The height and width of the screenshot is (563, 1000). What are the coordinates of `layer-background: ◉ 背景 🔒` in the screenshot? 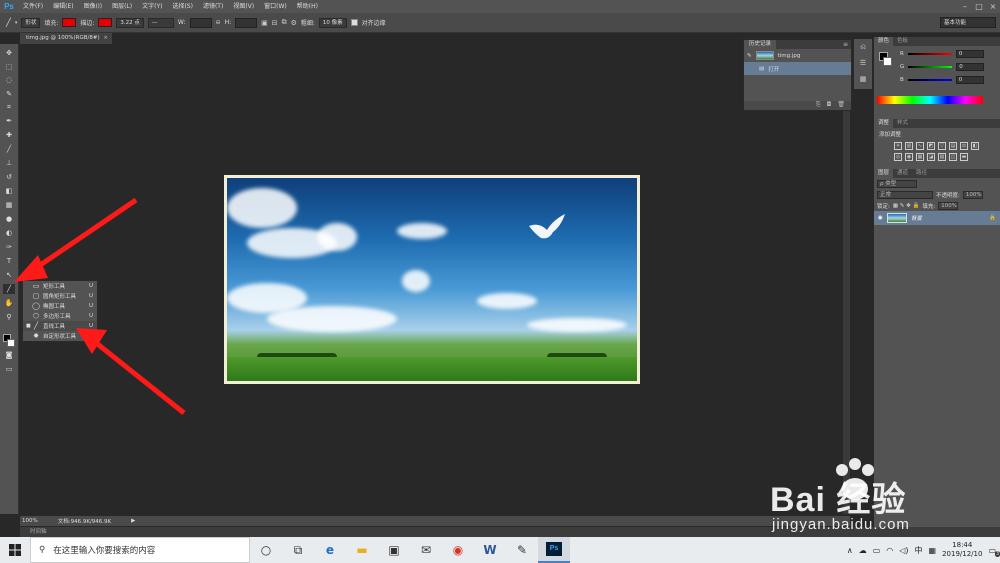 It's located at (937, 218).